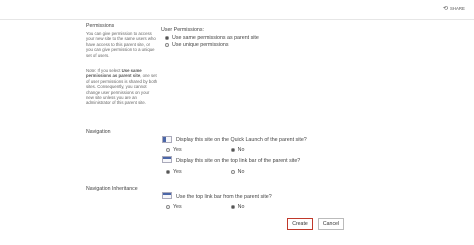 The width and height of the screenshot is (474, 245). What do you see at coordinates (300, 224) in the screenshot?
I see `create-button: Create` at bounding box center [300, 224].